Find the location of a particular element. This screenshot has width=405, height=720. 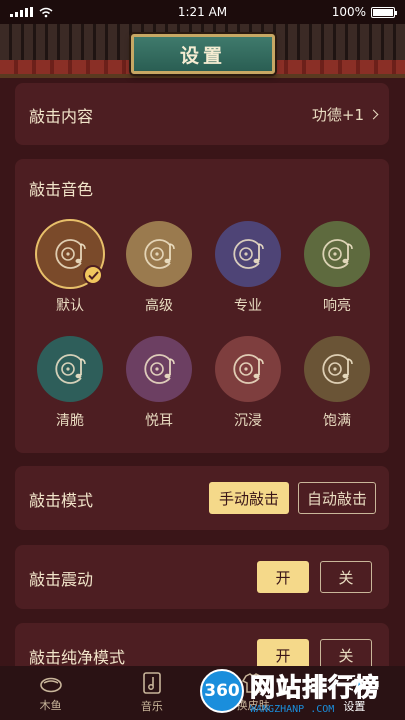

vibration-row: 敲击震动 开 关 is located at coordinates (202, 577).